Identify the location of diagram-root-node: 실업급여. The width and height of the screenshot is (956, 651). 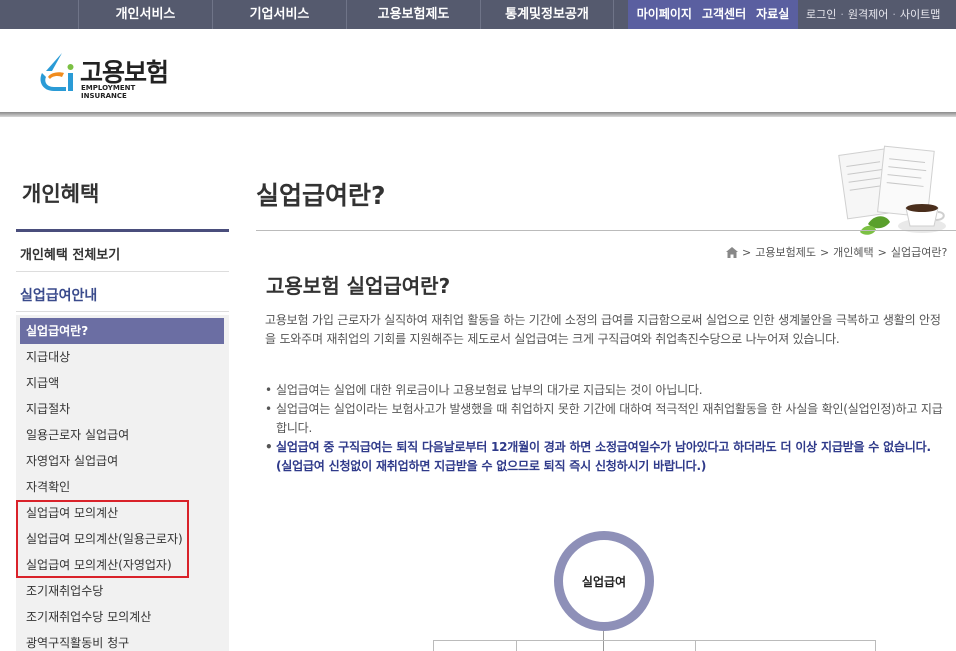
(604, 581).